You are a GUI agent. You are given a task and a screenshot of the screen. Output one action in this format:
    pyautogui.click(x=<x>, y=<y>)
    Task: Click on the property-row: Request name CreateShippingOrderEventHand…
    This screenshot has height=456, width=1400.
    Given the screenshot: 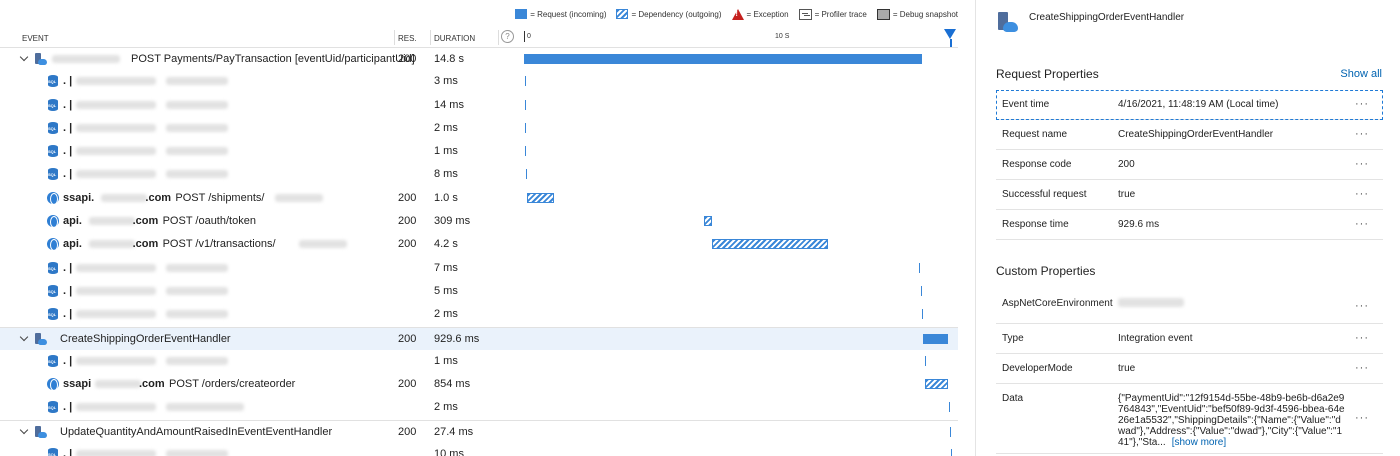 What is the action you would take?
    pyautogui.click(x=1189, y=135)
    